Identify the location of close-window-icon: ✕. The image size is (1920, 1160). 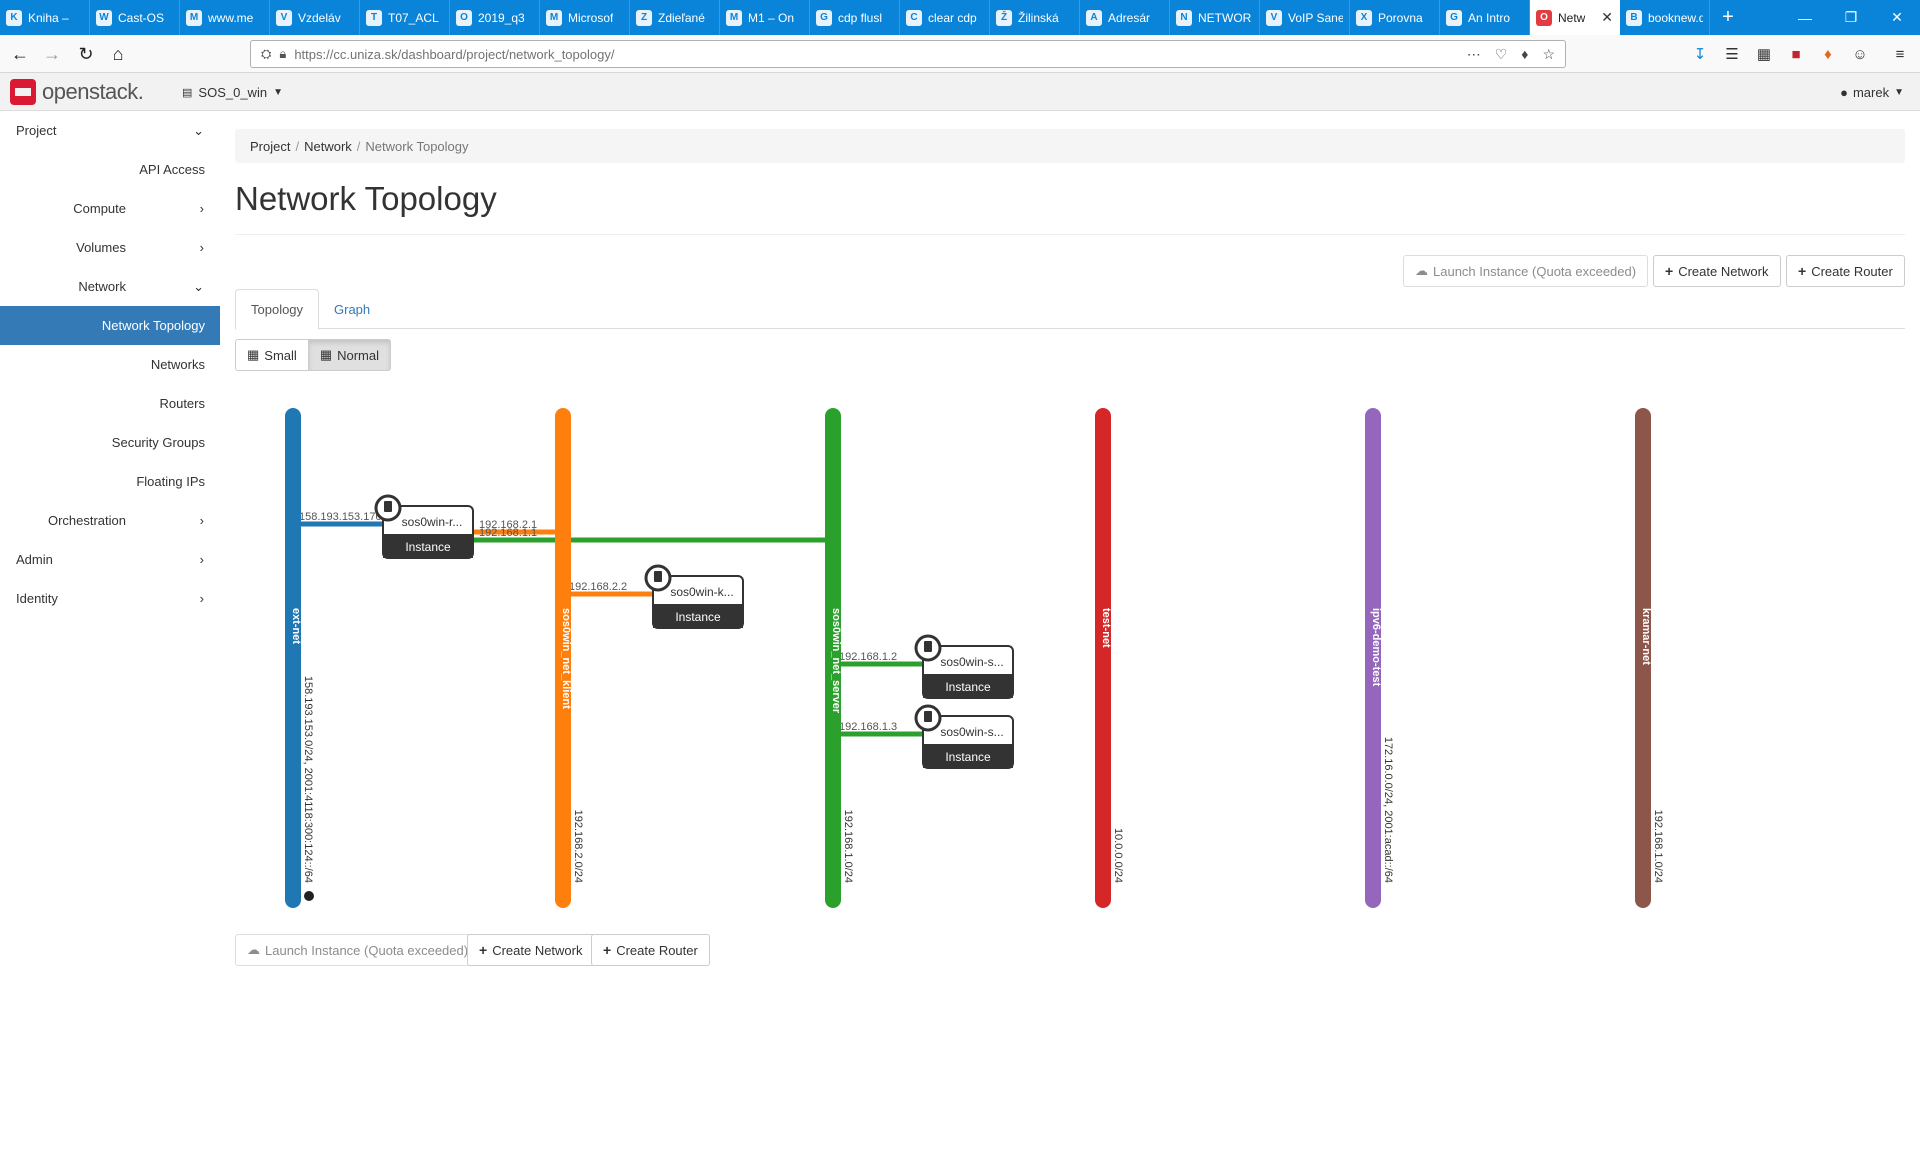
(1897, 17).